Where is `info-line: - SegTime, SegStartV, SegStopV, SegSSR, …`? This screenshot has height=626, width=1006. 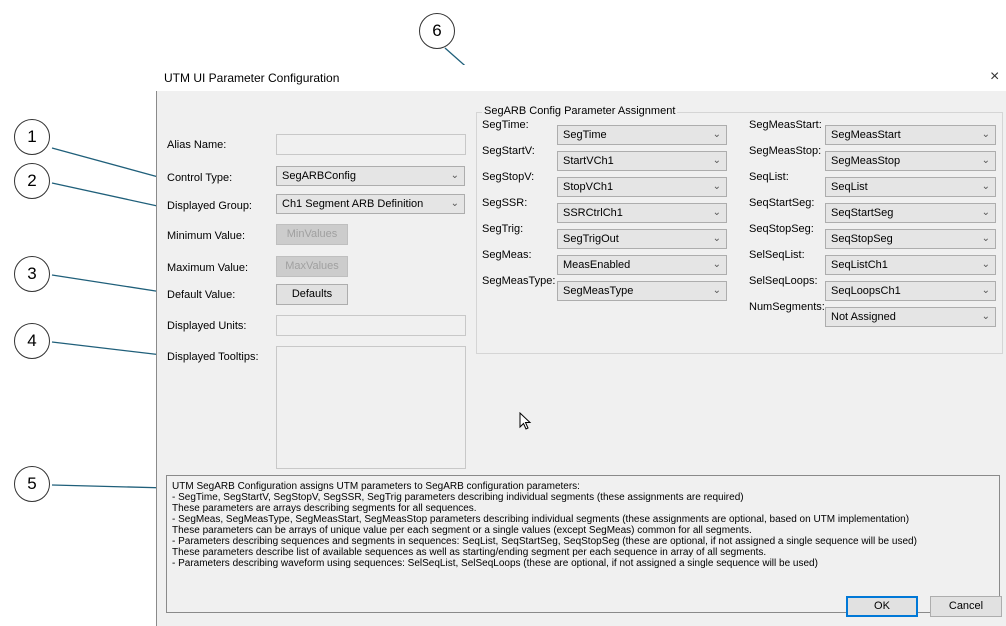
info-line: - SegTime, SegStartV, SegStopV, SegSSR, … is located at coordinates (458, 497).